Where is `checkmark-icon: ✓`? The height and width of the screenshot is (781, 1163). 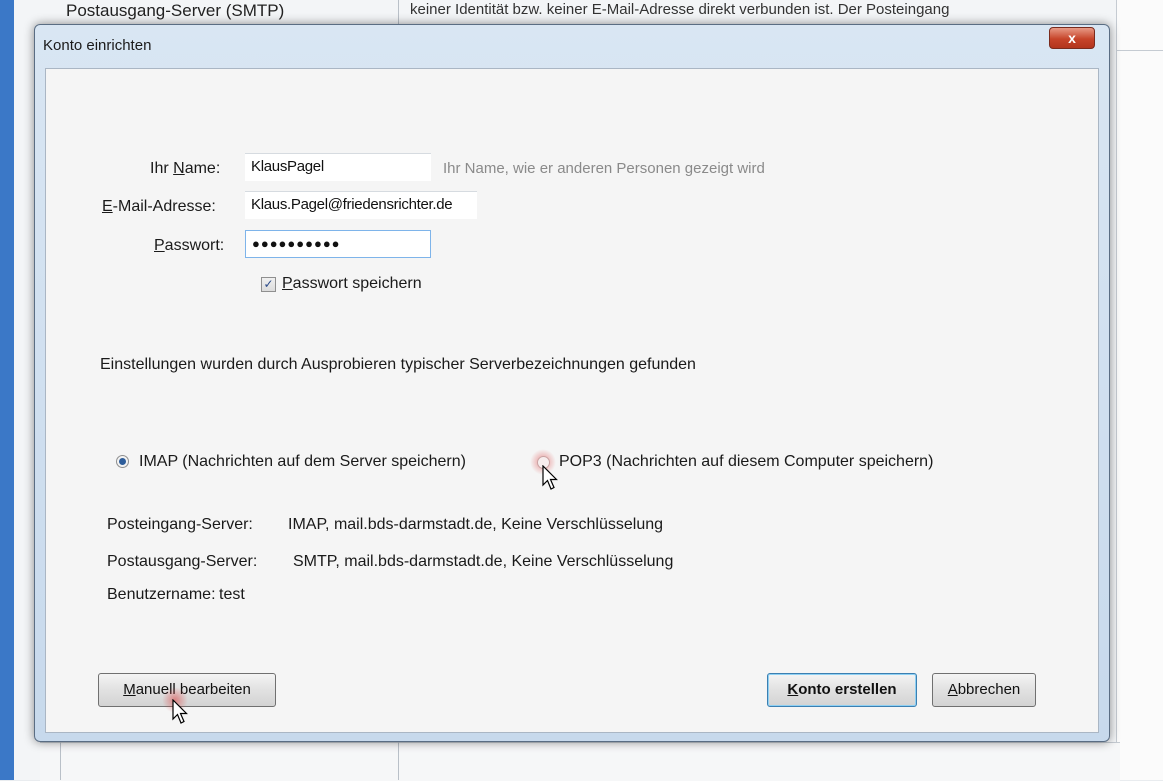 checkmark-icon: ✓ is located at coordinates (268, 284).